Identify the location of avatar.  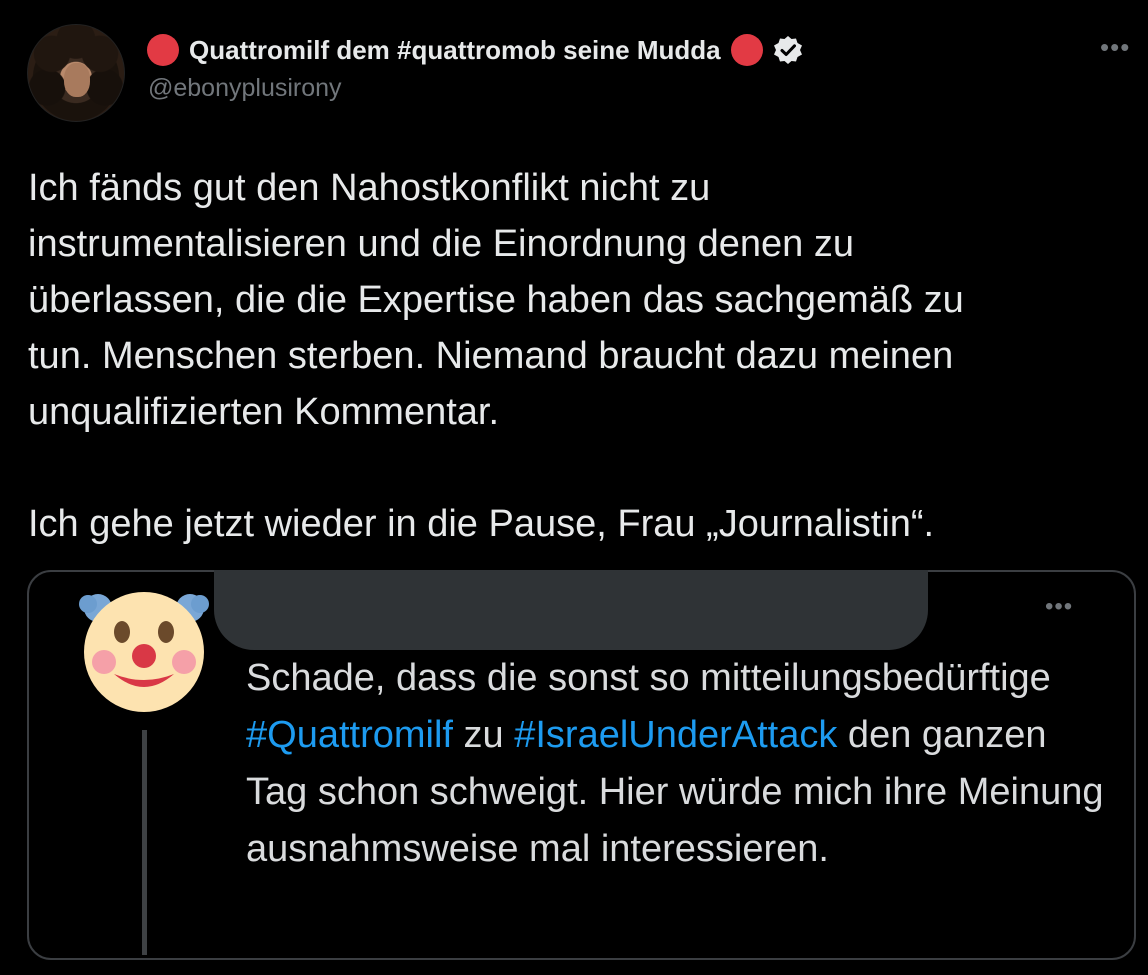
(76, 73).